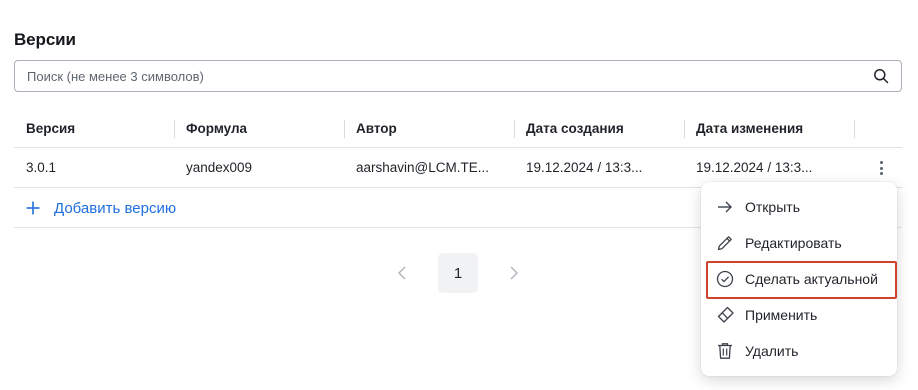 The height and width of the screenshot is (390, 918). Describe the element at coordinates (115, 208) in the screenshot. I see `add-version-label: Добавить версию` at that location.